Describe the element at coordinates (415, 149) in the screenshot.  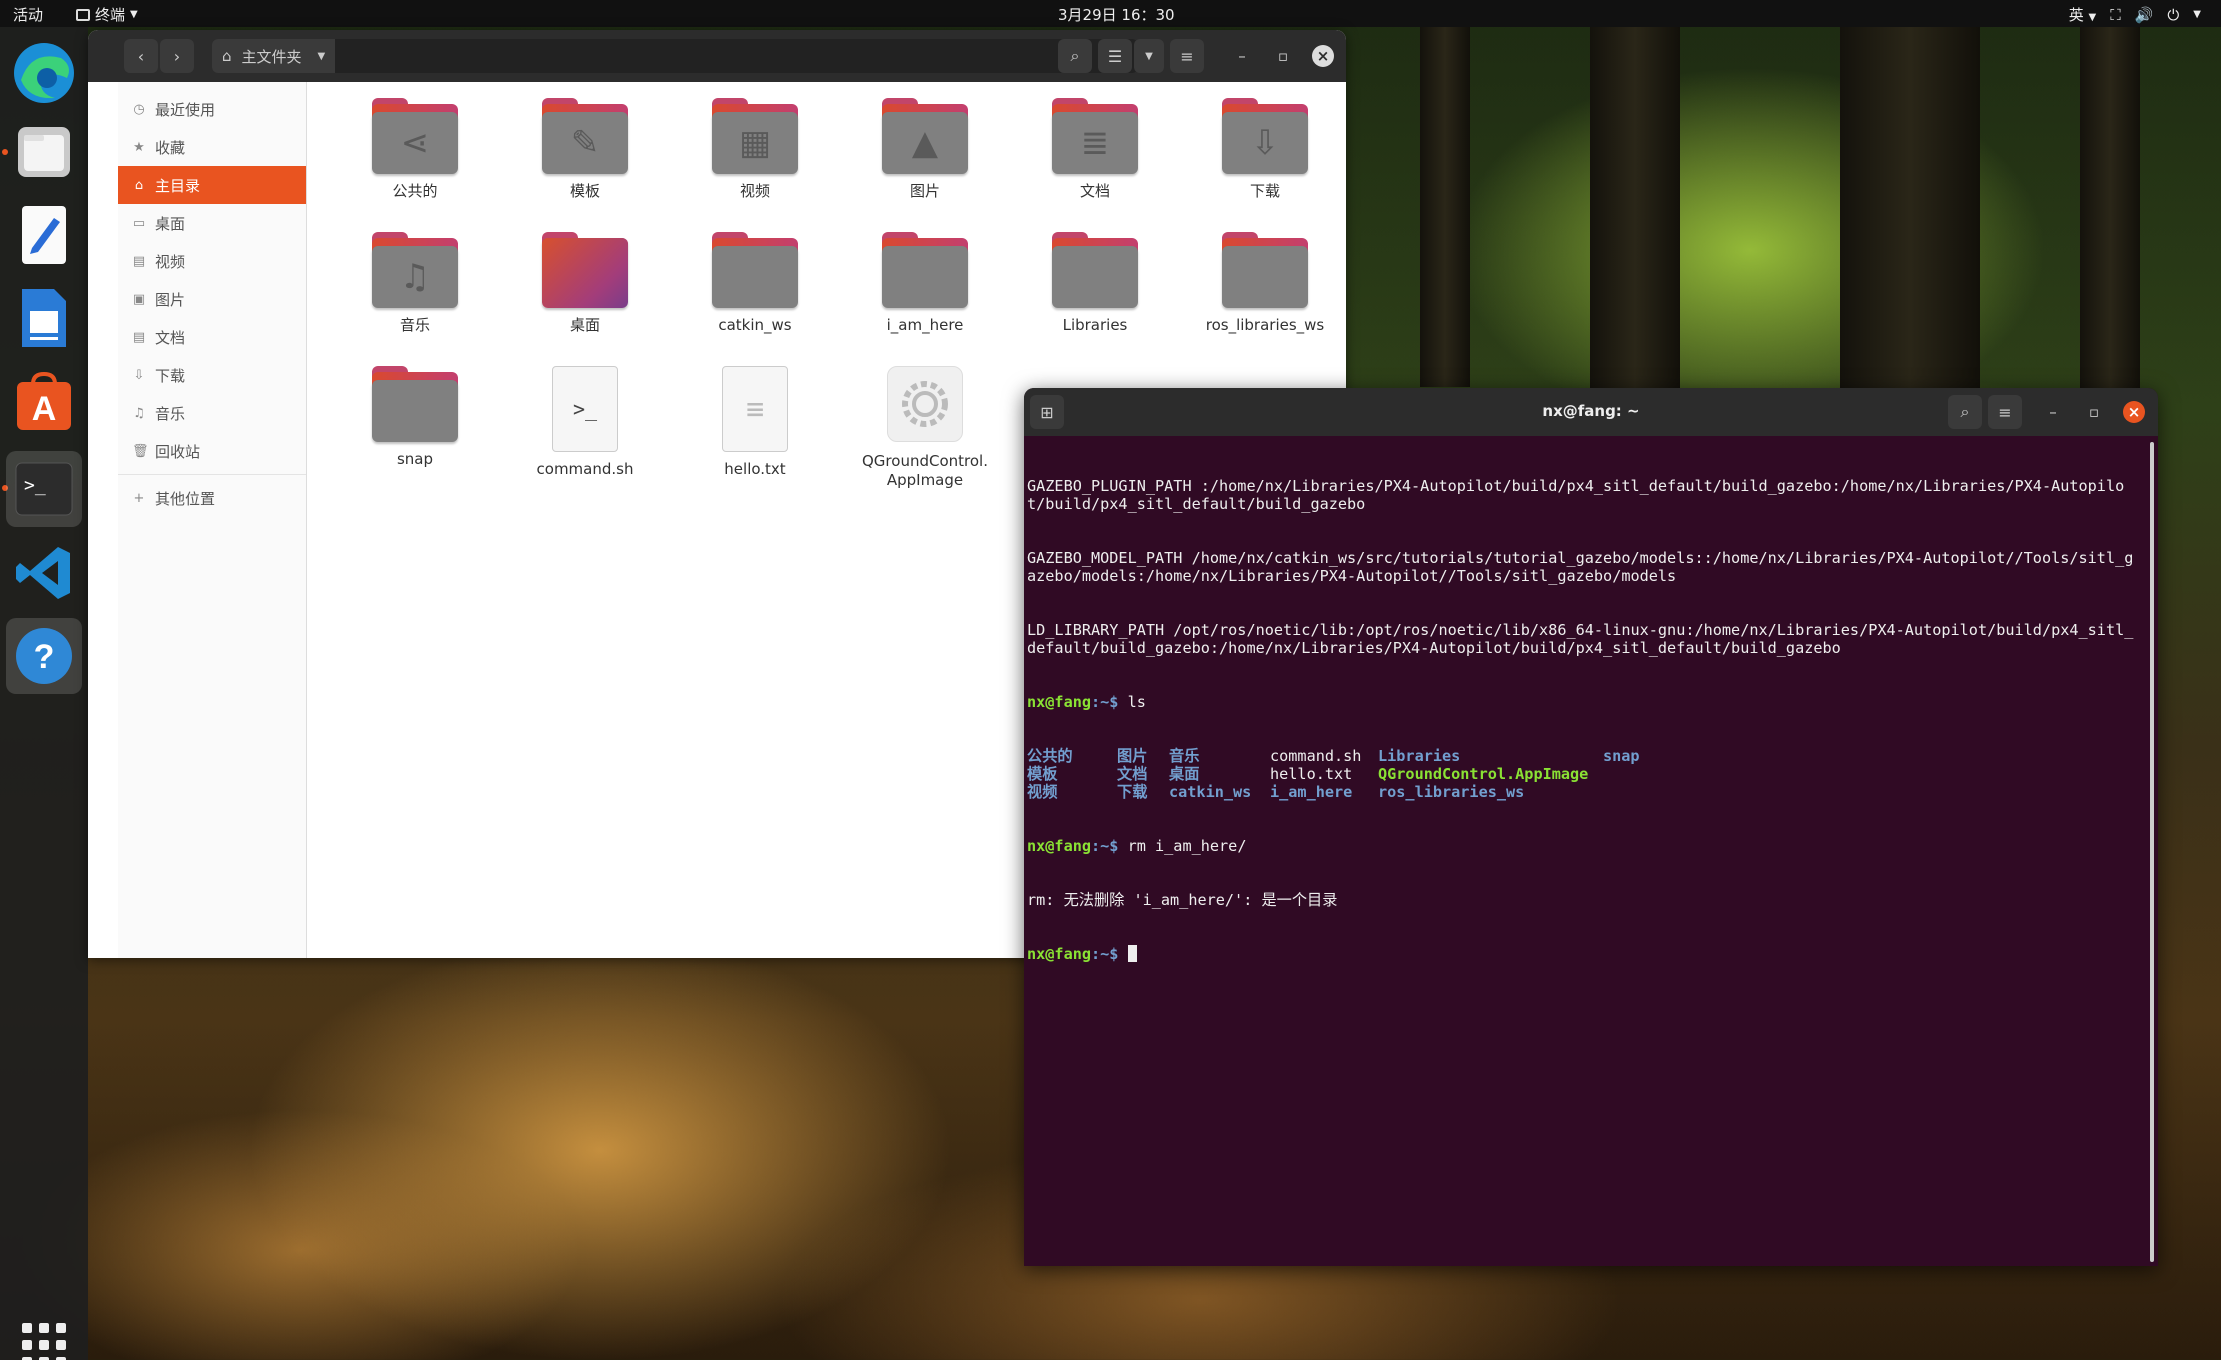
I see `file-item: ⋖ 公共的` at that location.